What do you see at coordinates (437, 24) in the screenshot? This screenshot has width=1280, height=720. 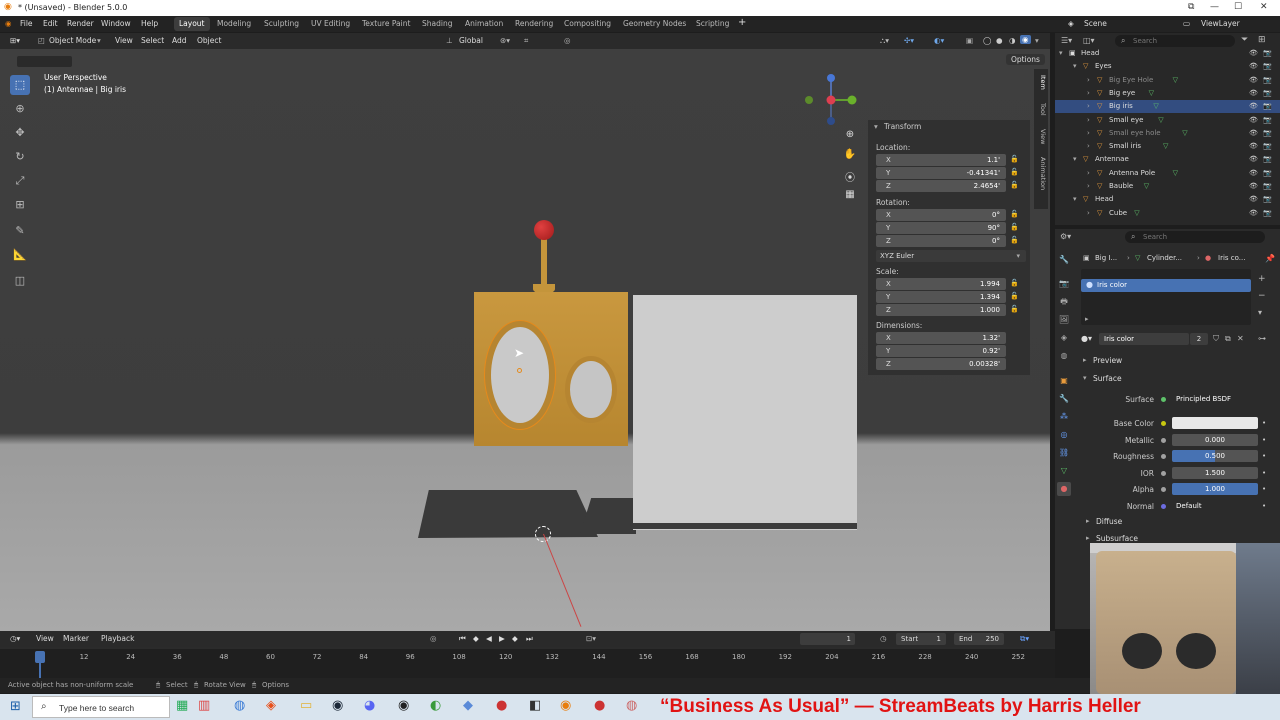 I see `workspace-tab-shading: Shading` at bounding box center [437, 24].